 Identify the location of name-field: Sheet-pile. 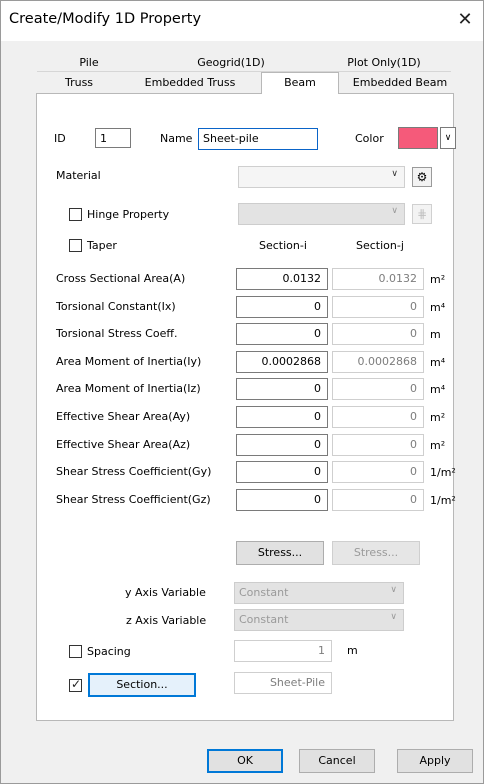
(258, 139).